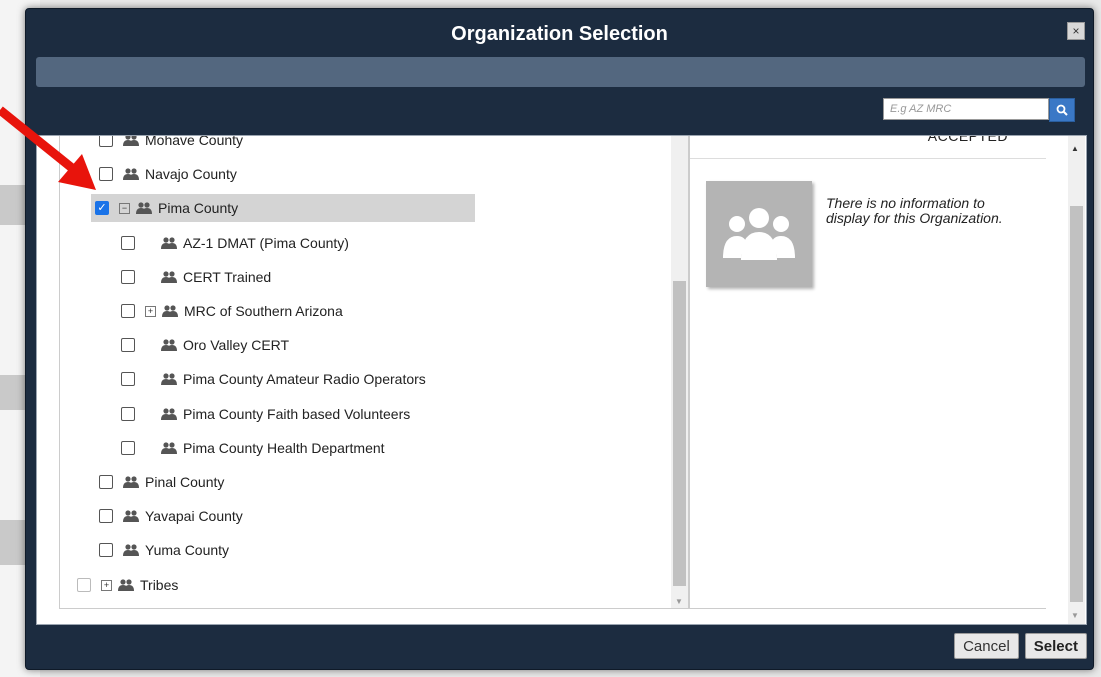 The width and height of the screenshot is (1101, 677). I want to click on details-divider, so click(868, 158).